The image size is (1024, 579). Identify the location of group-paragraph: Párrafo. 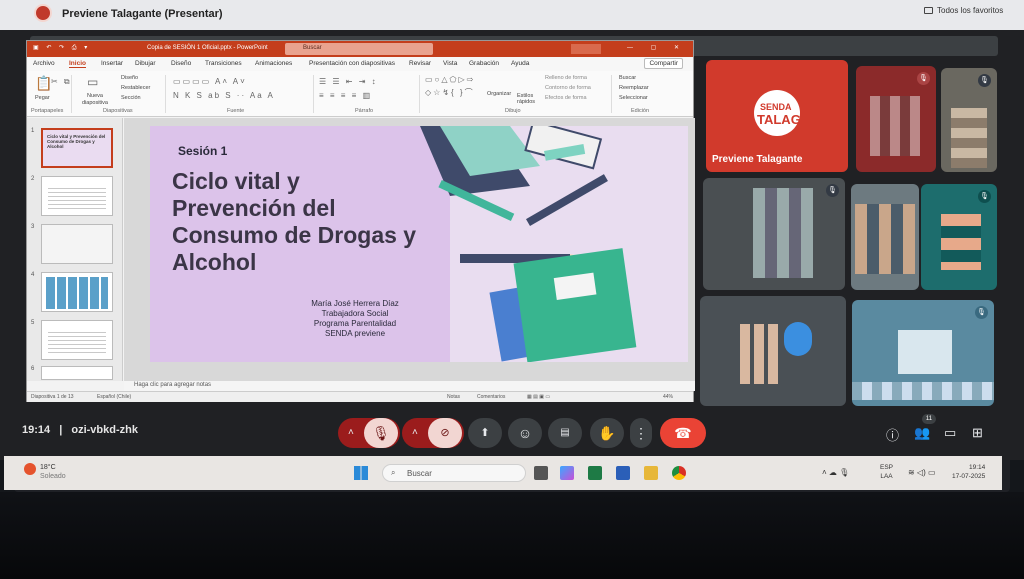
(364, 111).